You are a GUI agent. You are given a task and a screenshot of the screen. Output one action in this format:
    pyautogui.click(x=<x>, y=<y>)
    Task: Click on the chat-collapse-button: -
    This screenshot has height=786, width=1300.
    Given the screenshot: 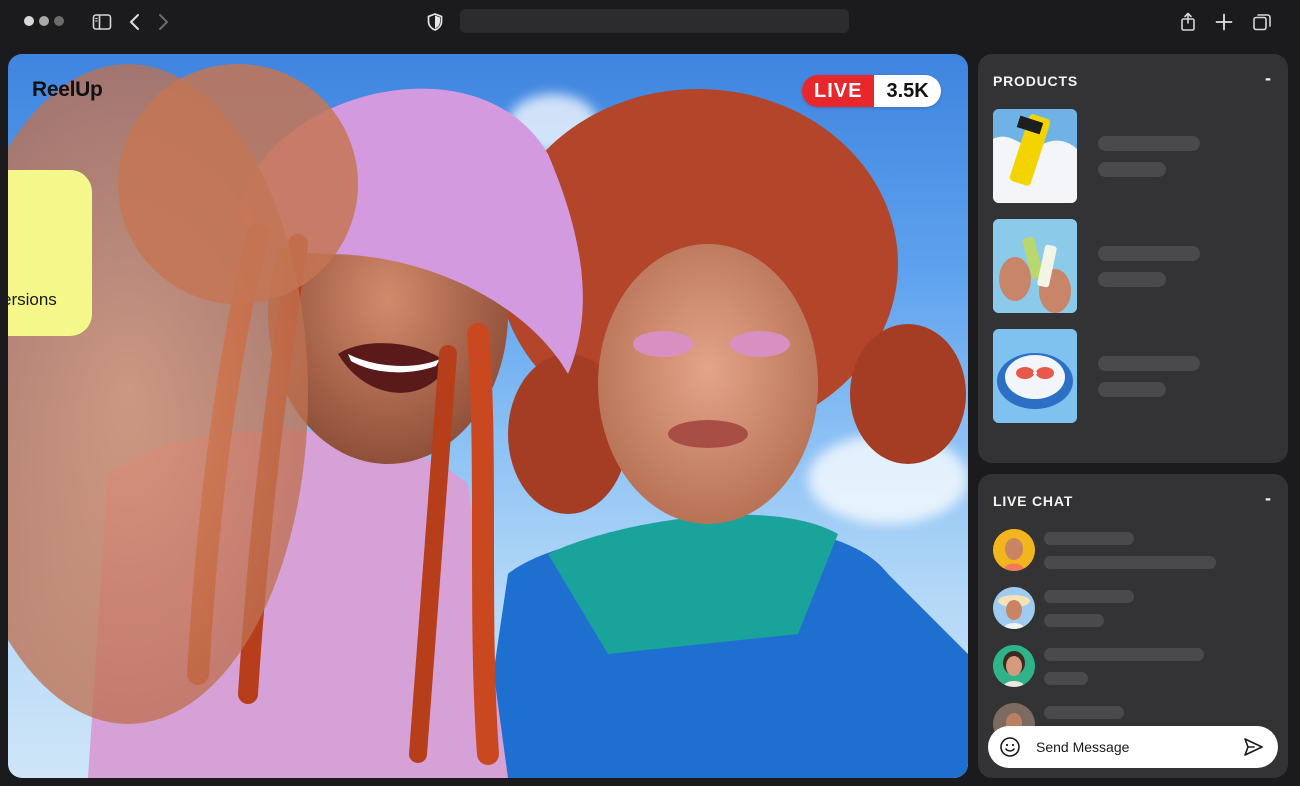 What is the action you would take?
    pyautogui.click(x=1268, y=498)
    